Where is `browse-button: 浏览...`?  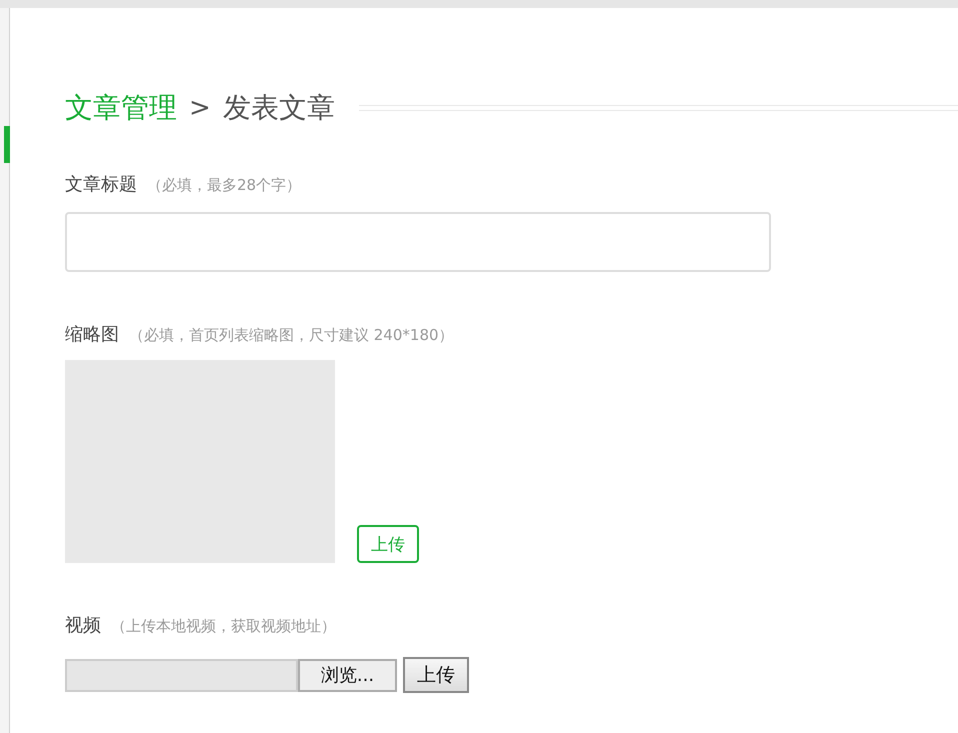
browse-button: 浏览... is located at coordinates (347, 675).